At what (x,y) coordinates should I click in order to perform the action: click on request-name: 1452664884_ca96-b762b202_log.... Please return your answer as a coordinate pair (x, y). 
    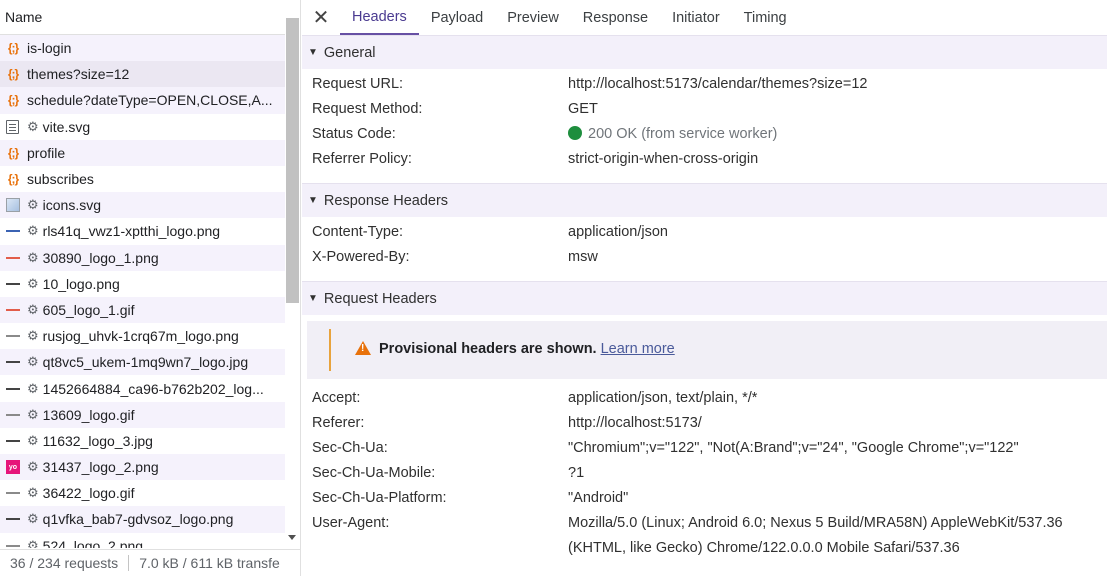
    Looking at the image, I should click on (153, 388).